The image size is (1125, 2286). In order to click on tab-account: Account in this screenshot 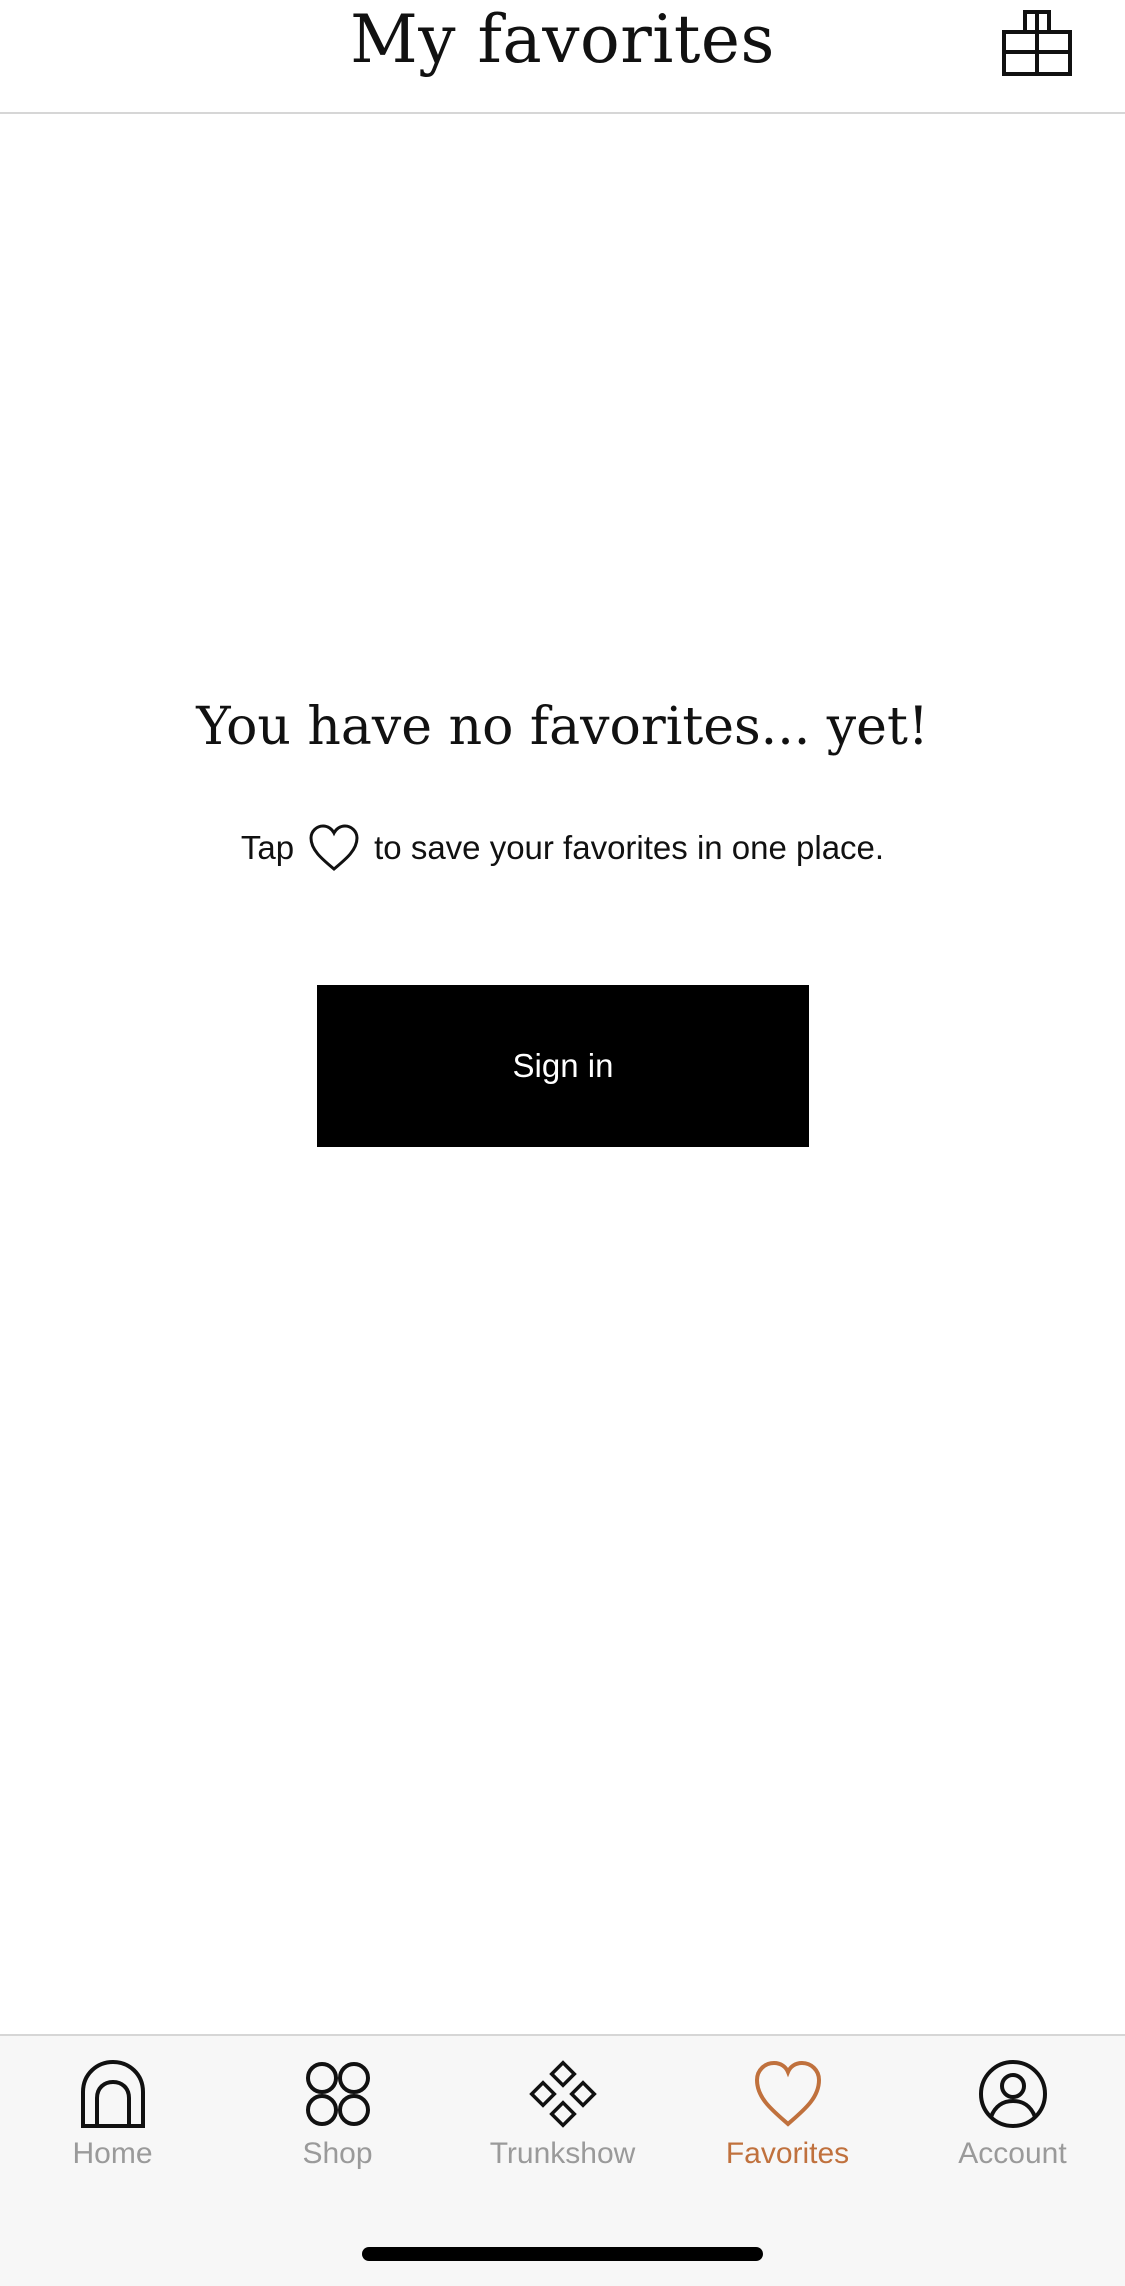, I will do `click(1012, 2123)`.